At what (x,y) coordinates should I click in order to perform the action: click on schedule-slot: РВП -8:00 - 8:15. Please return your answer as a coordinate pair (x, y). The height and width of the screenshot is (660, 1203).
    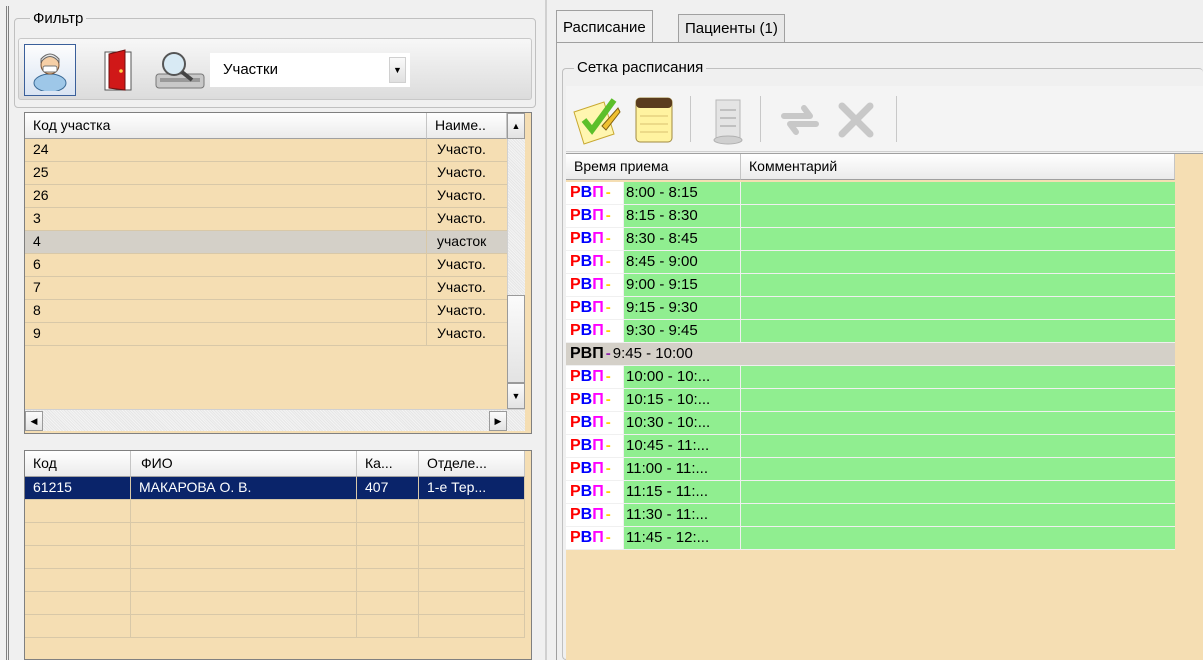
    Looking at the image, I should click on (870, 193).